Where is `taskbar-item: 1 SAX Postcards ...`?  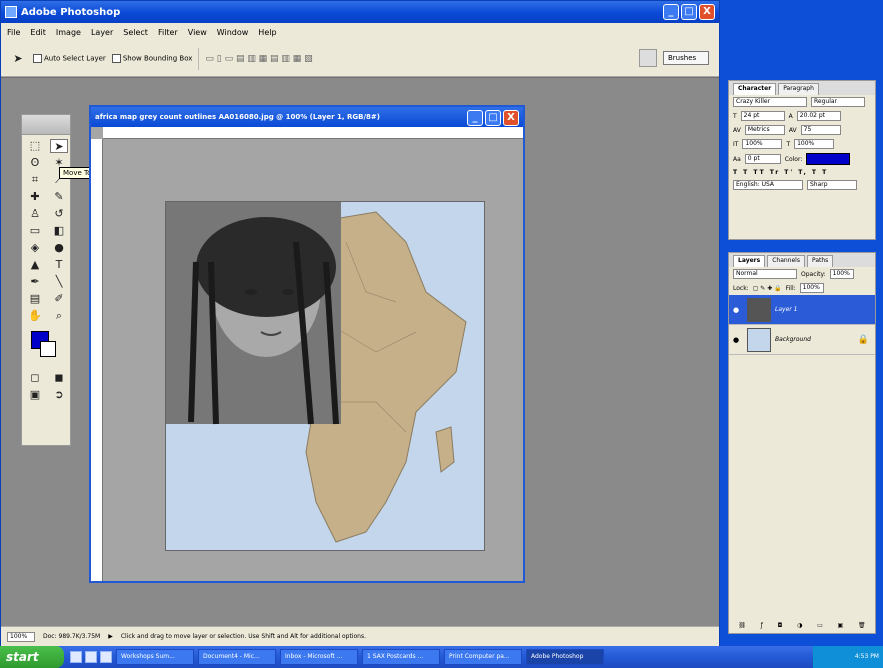 taskbar-item: 1 SAX Postcards ... is located at coordinates (401, 657).